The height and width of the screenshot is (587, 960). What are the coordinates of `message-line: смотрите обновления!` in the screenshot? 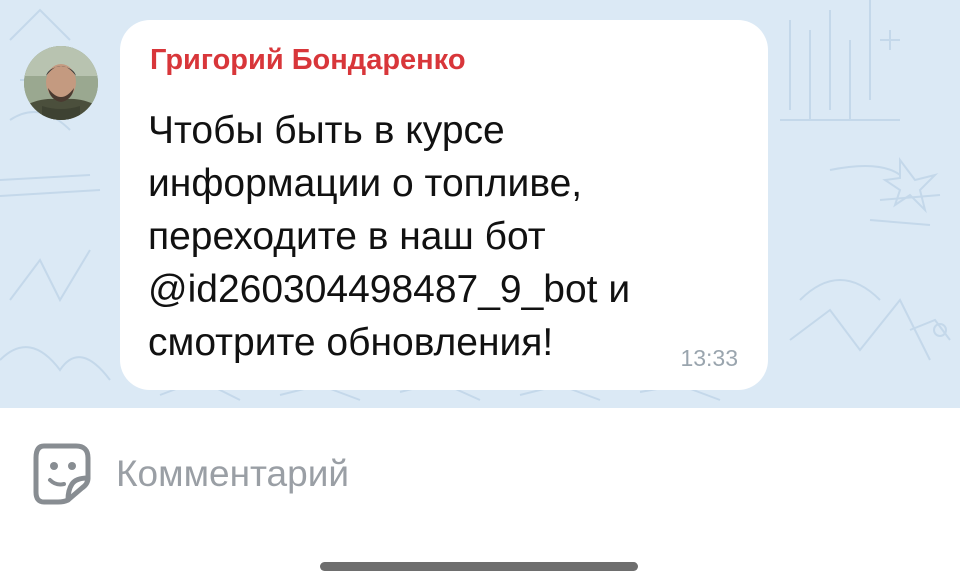 It's located at (351, 342).